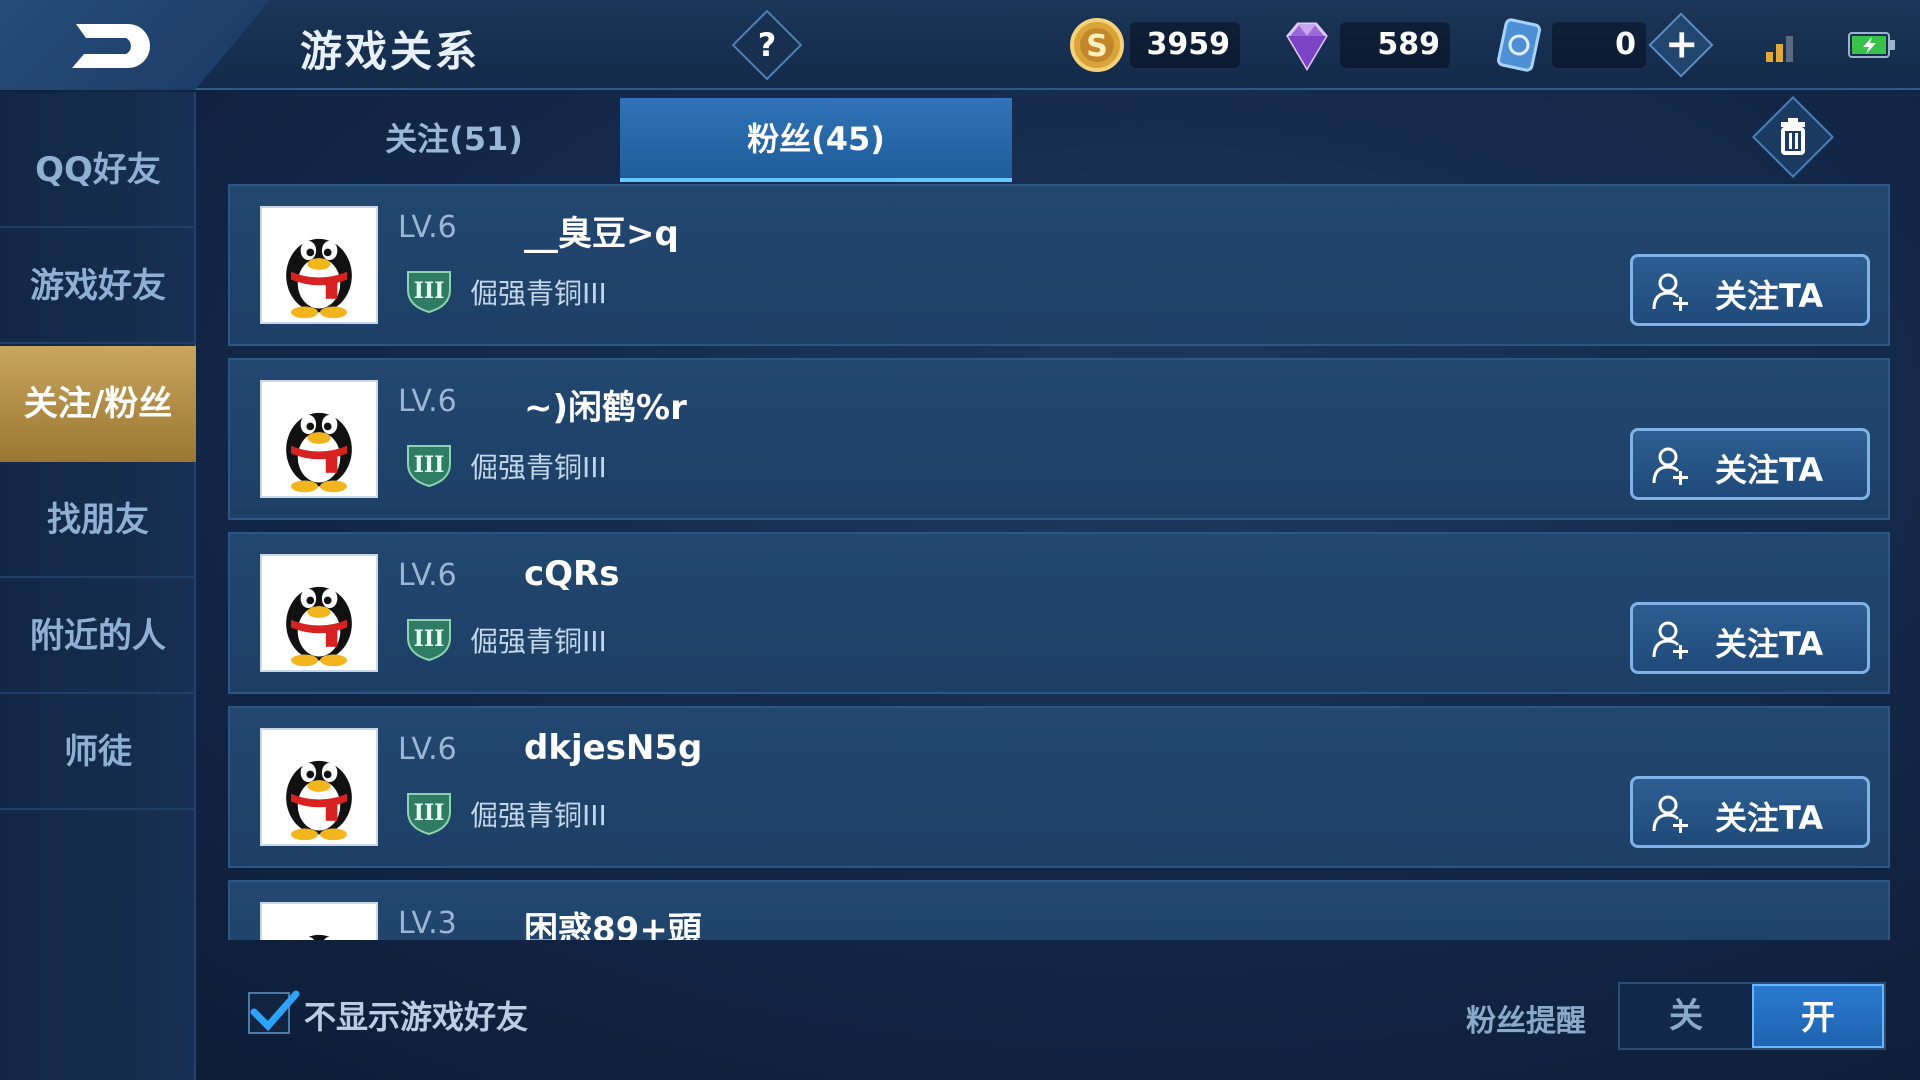 The height and width of the screenshot is (1080, 1920). Describe the element at coordinates (98, 752) in the screenshot. I see `sidebar-item-mentorship: 师徒` at that location.